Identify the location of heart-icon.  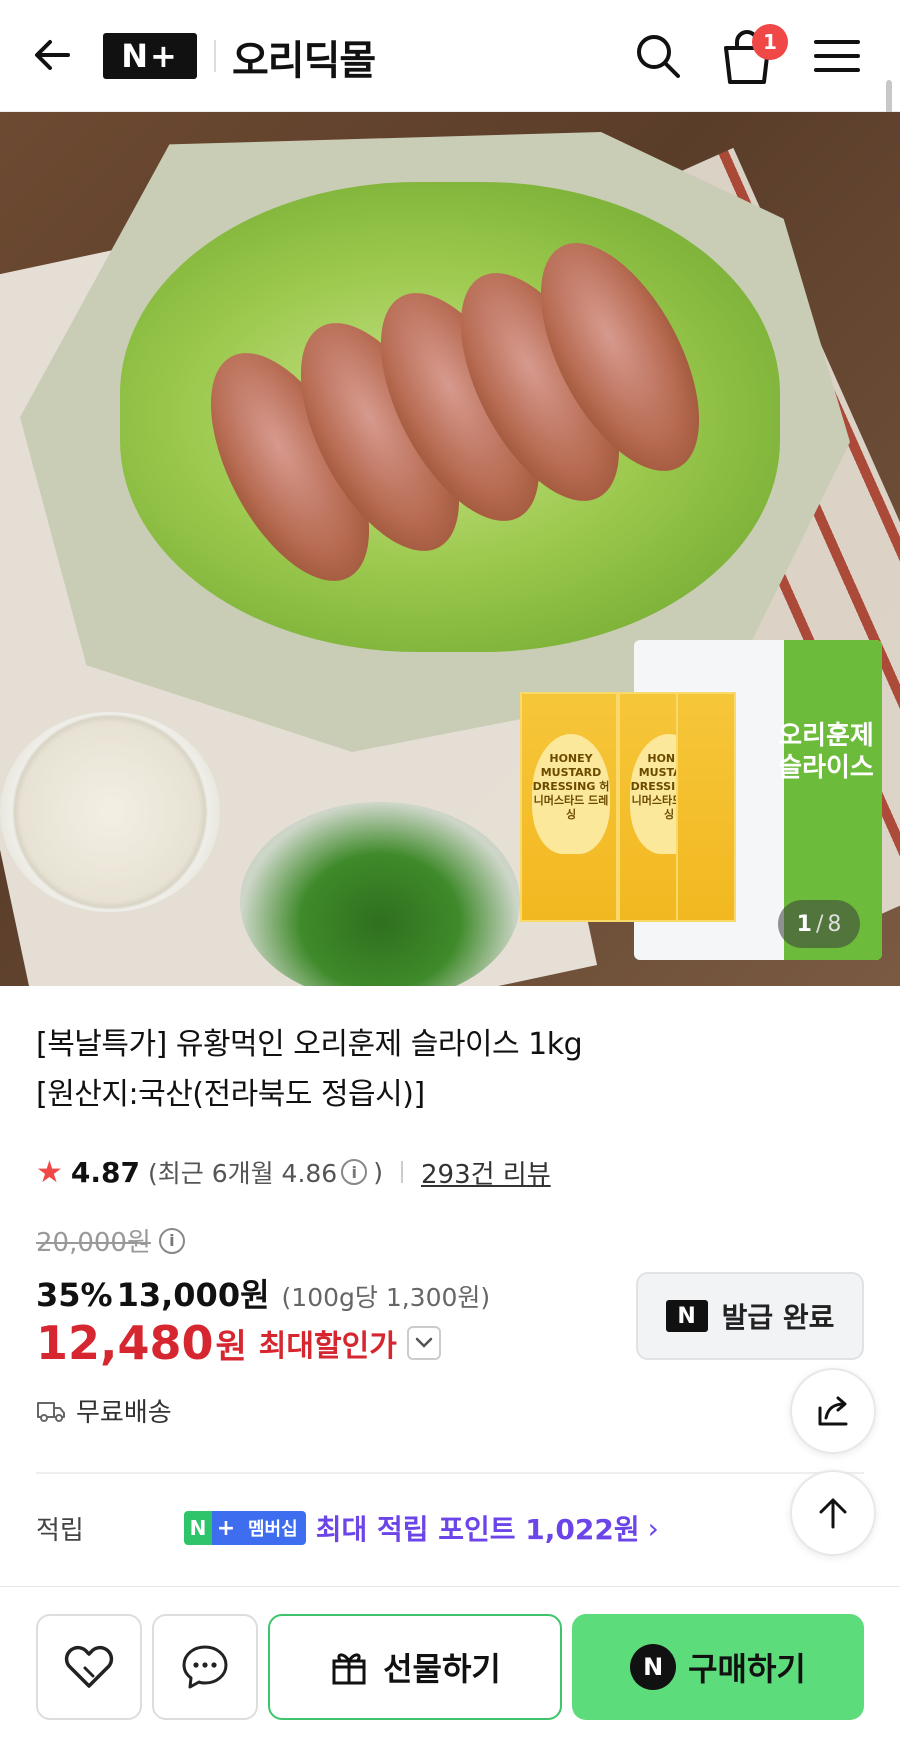
(89, 1666).